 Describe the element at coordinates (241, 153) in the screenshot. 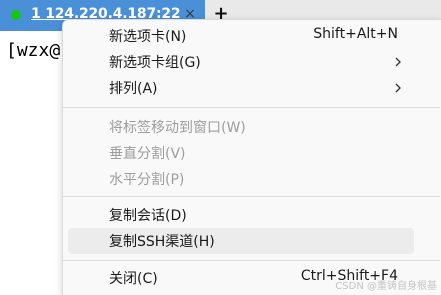

I see `menu-item-split-vertical: 垂直分割(V)` at that location.